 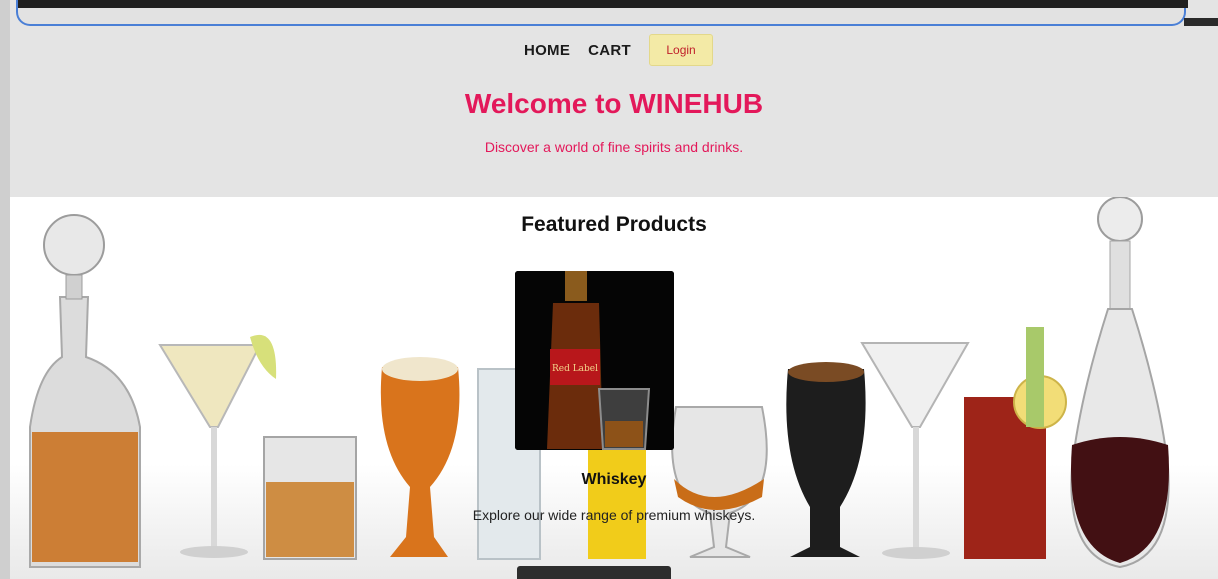 What do you see at coordinates (614, 103) in the screenshot?
I see `page-title: Welcome to WINEHUB` at bounding box center [614, 103].